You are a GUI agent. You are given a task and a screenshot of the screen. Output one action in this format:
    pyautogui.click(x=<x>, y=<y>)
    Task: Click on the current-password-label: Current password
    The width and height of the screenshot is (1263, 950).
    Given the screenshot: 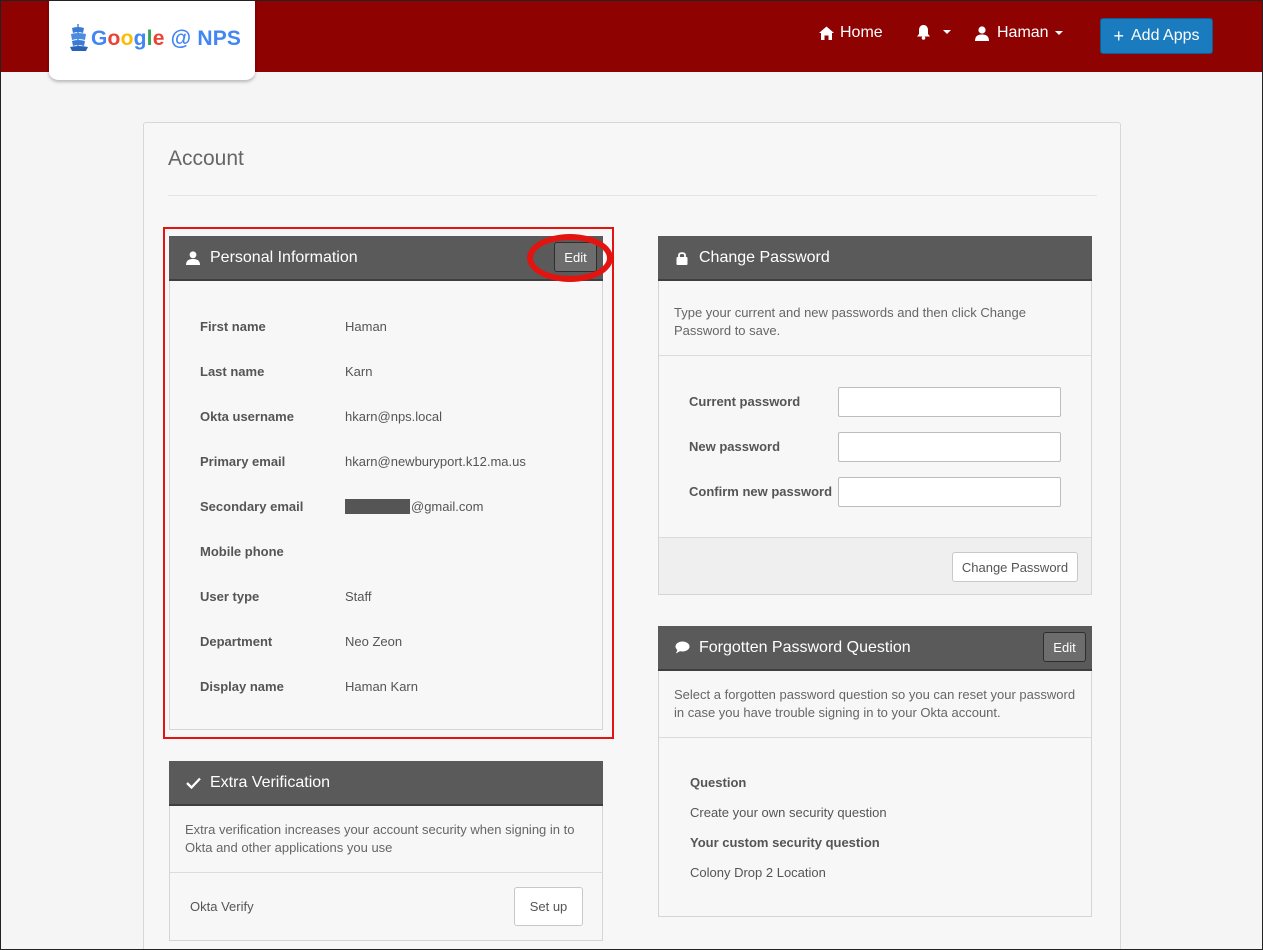 What is the action you would take?
    pyautogui.click(x=745, y=401)
    